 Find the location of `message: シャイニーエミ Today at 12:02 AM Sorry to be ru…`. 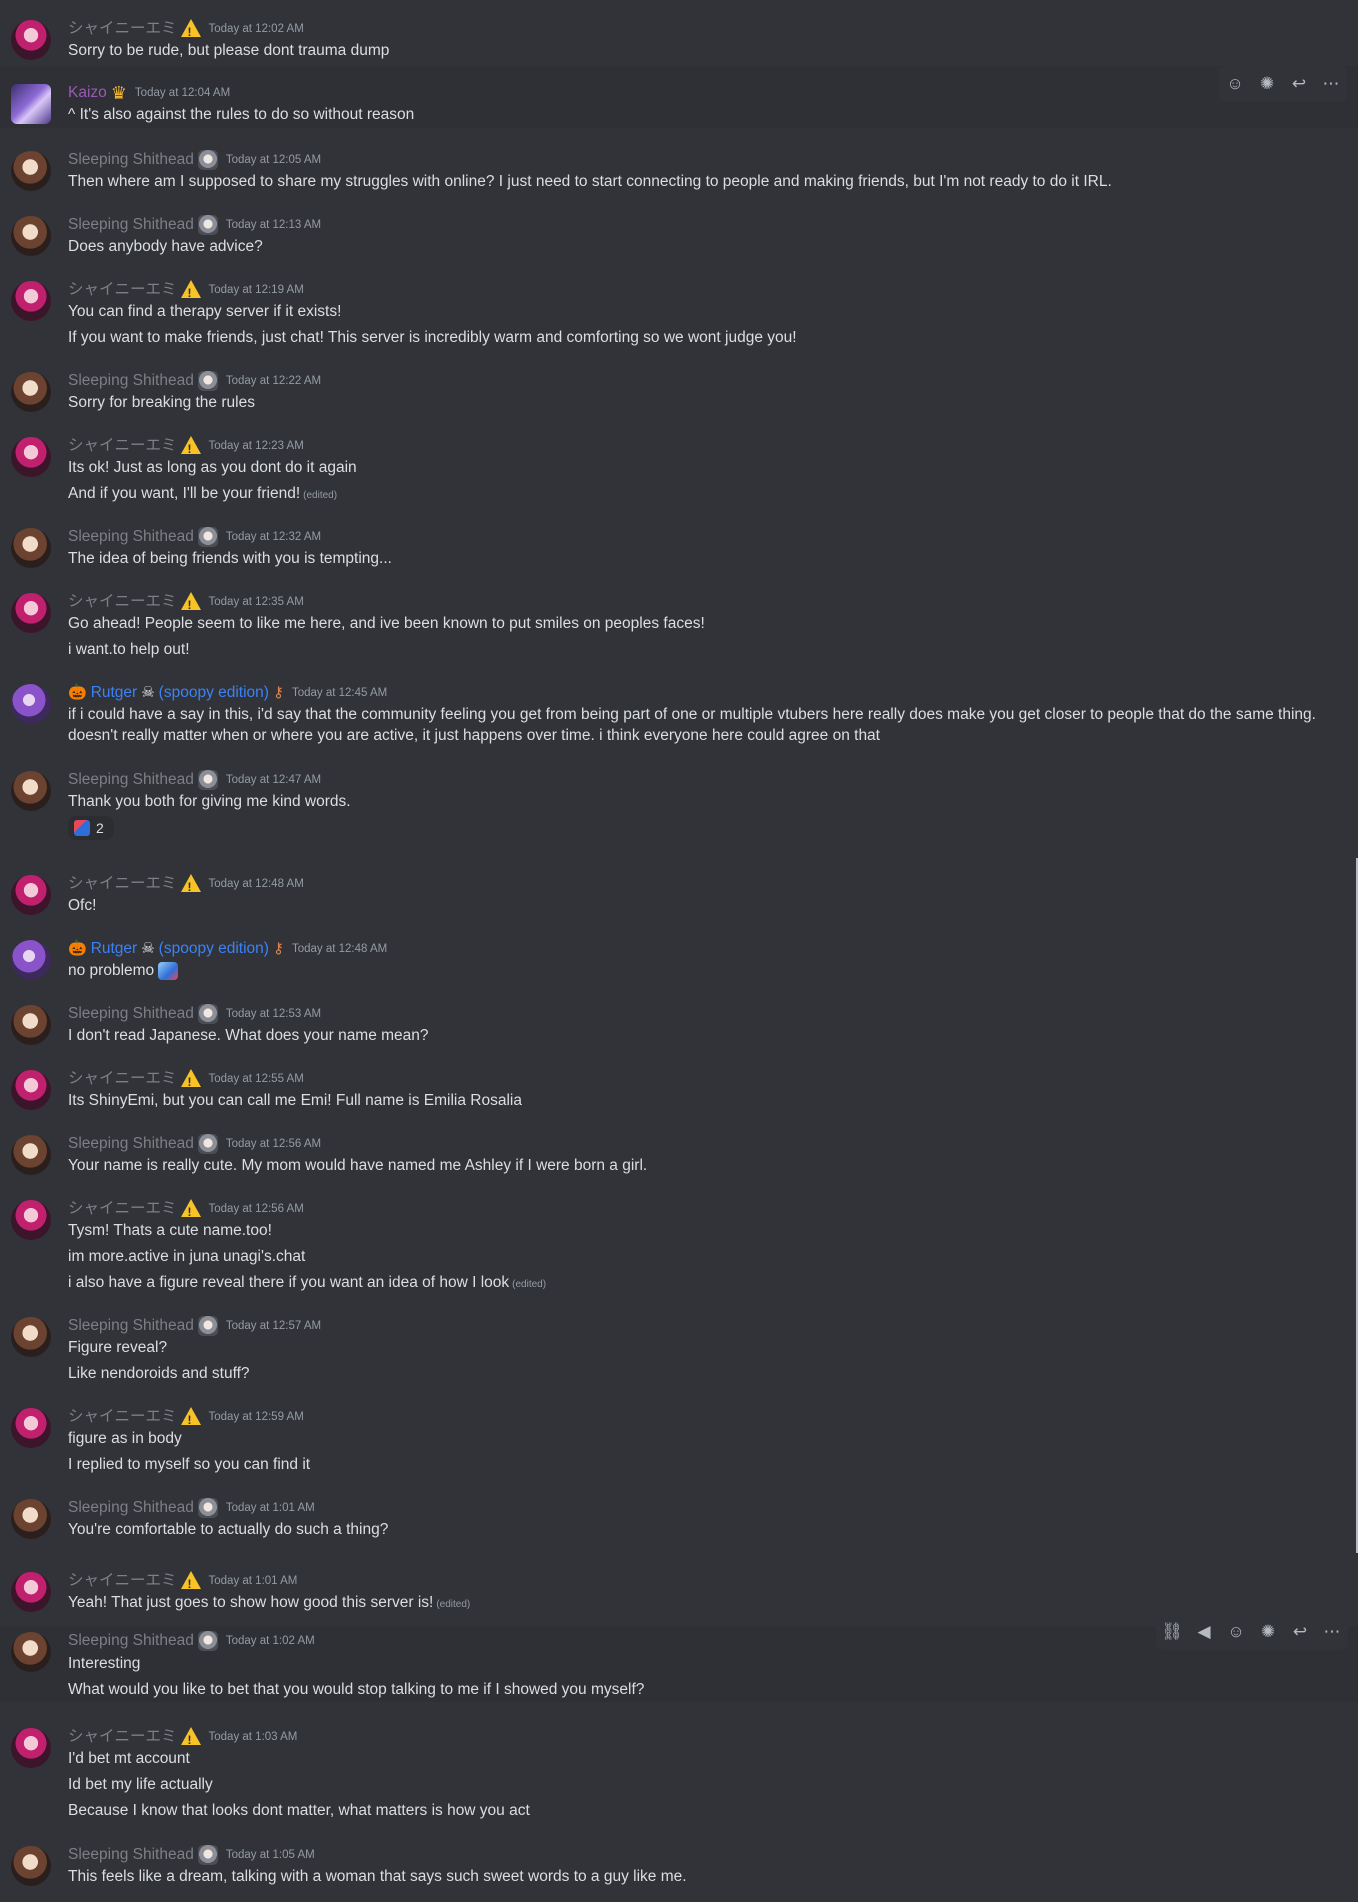

message: シャイニーエミ Today at 12:02 AM Sorry to be ru… is located at coordinates (679, 39).